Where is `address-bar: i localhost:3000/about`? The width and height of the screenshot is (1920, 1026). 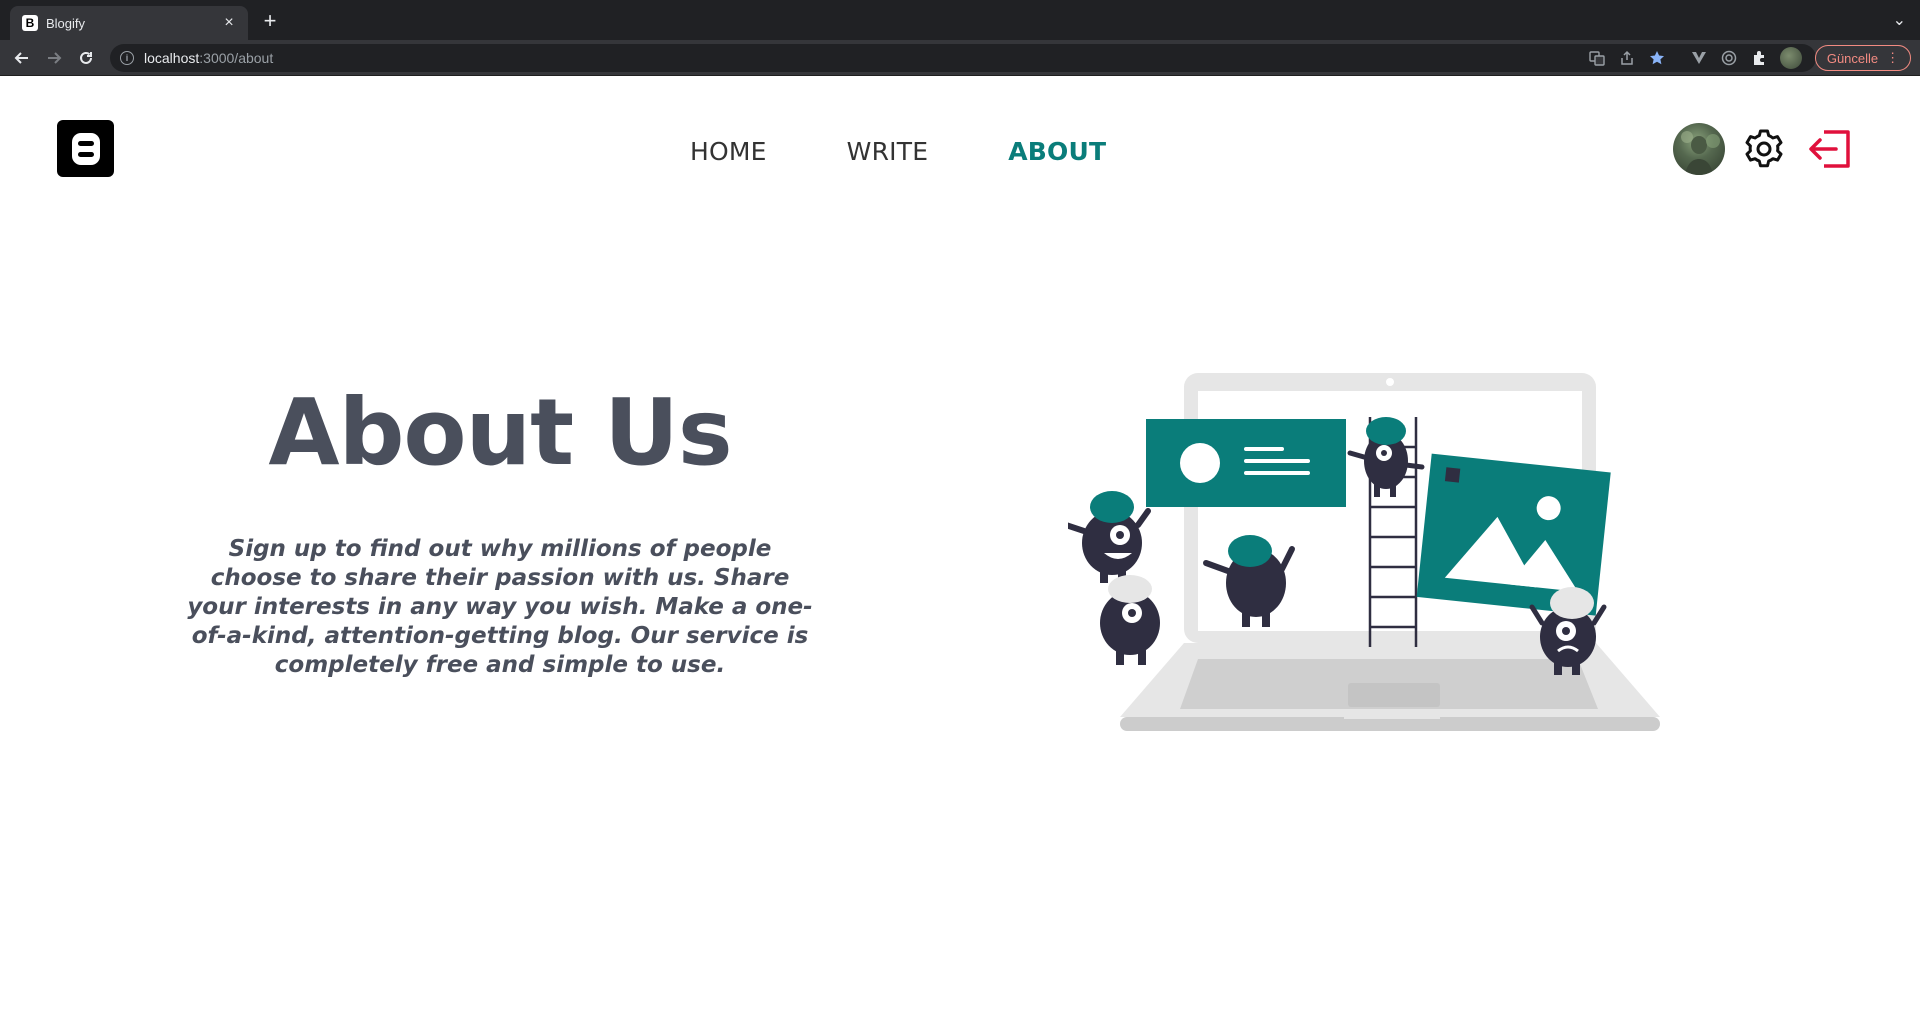
address-bar: i localhost:3000/about is located at coordinates (963, 58).